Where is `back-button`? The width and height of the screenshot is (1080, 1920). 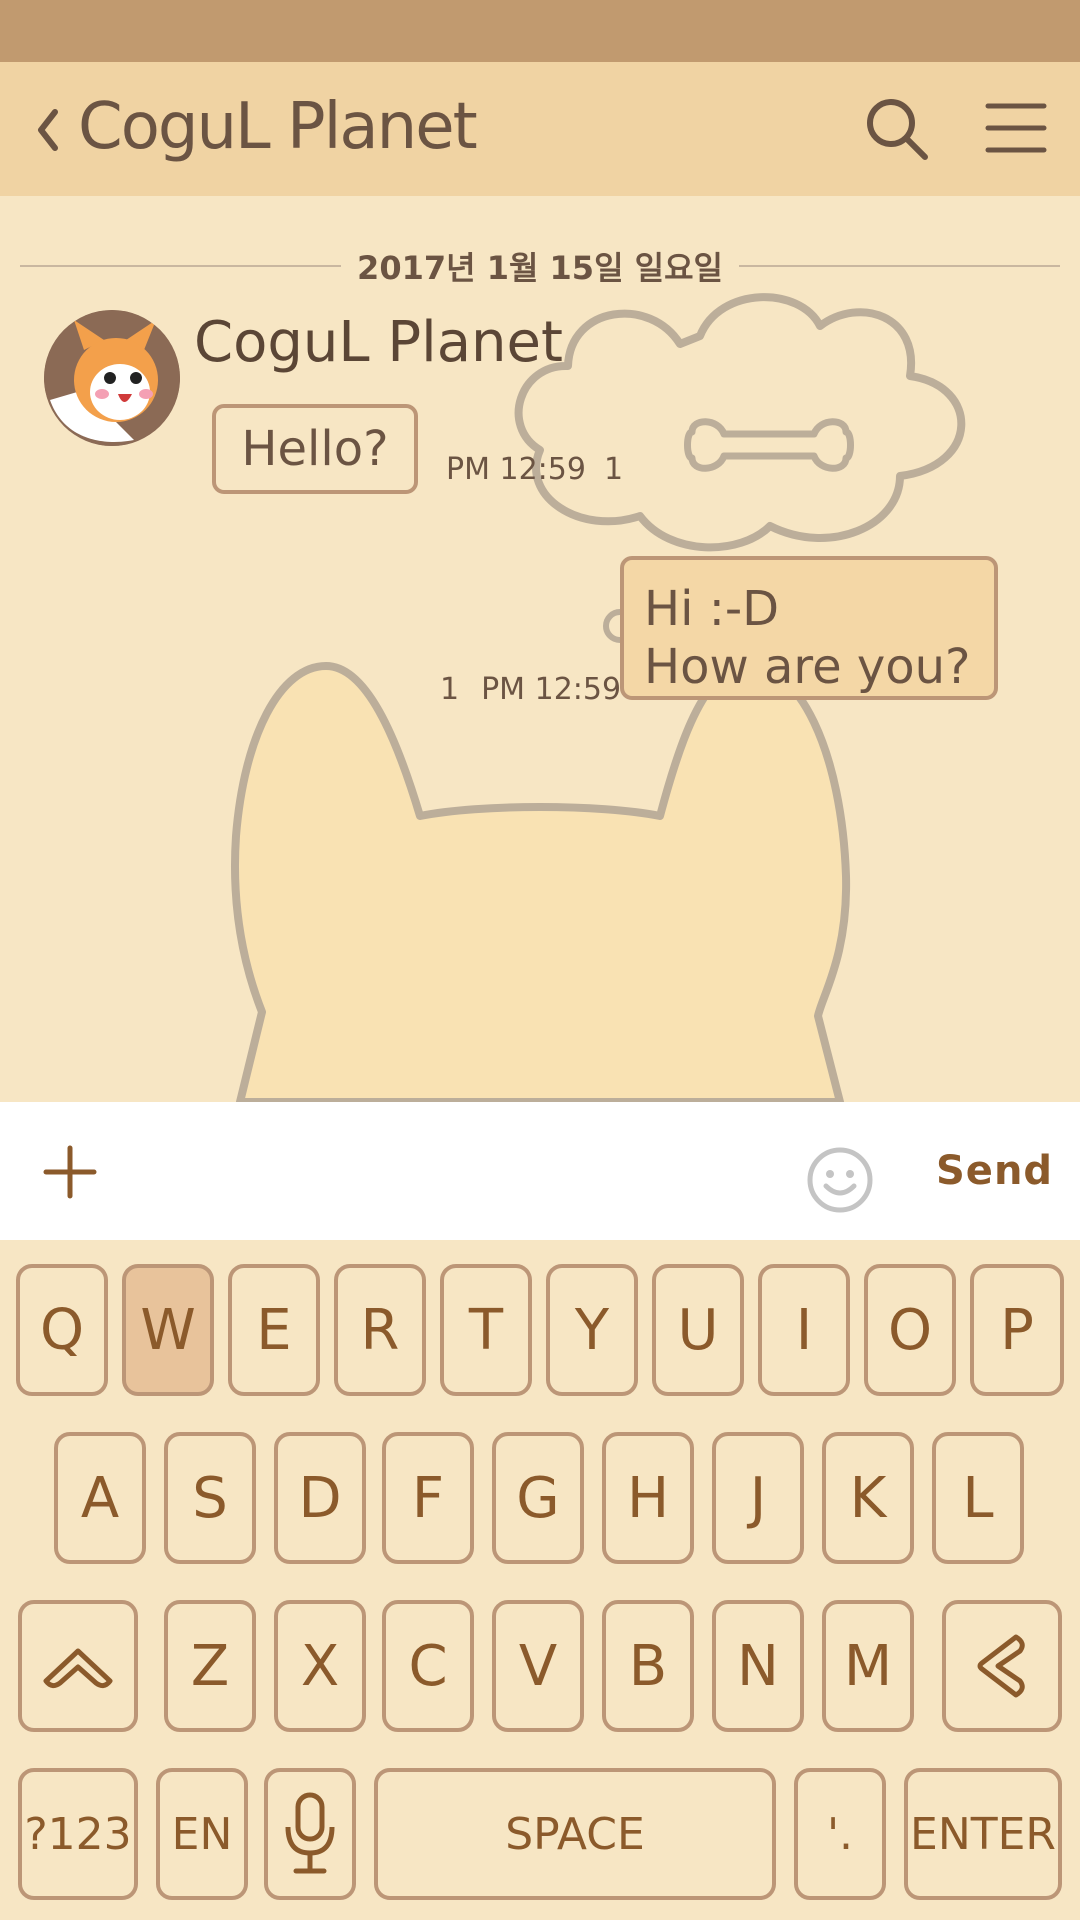
back-button is located at coordinates (48, 130).